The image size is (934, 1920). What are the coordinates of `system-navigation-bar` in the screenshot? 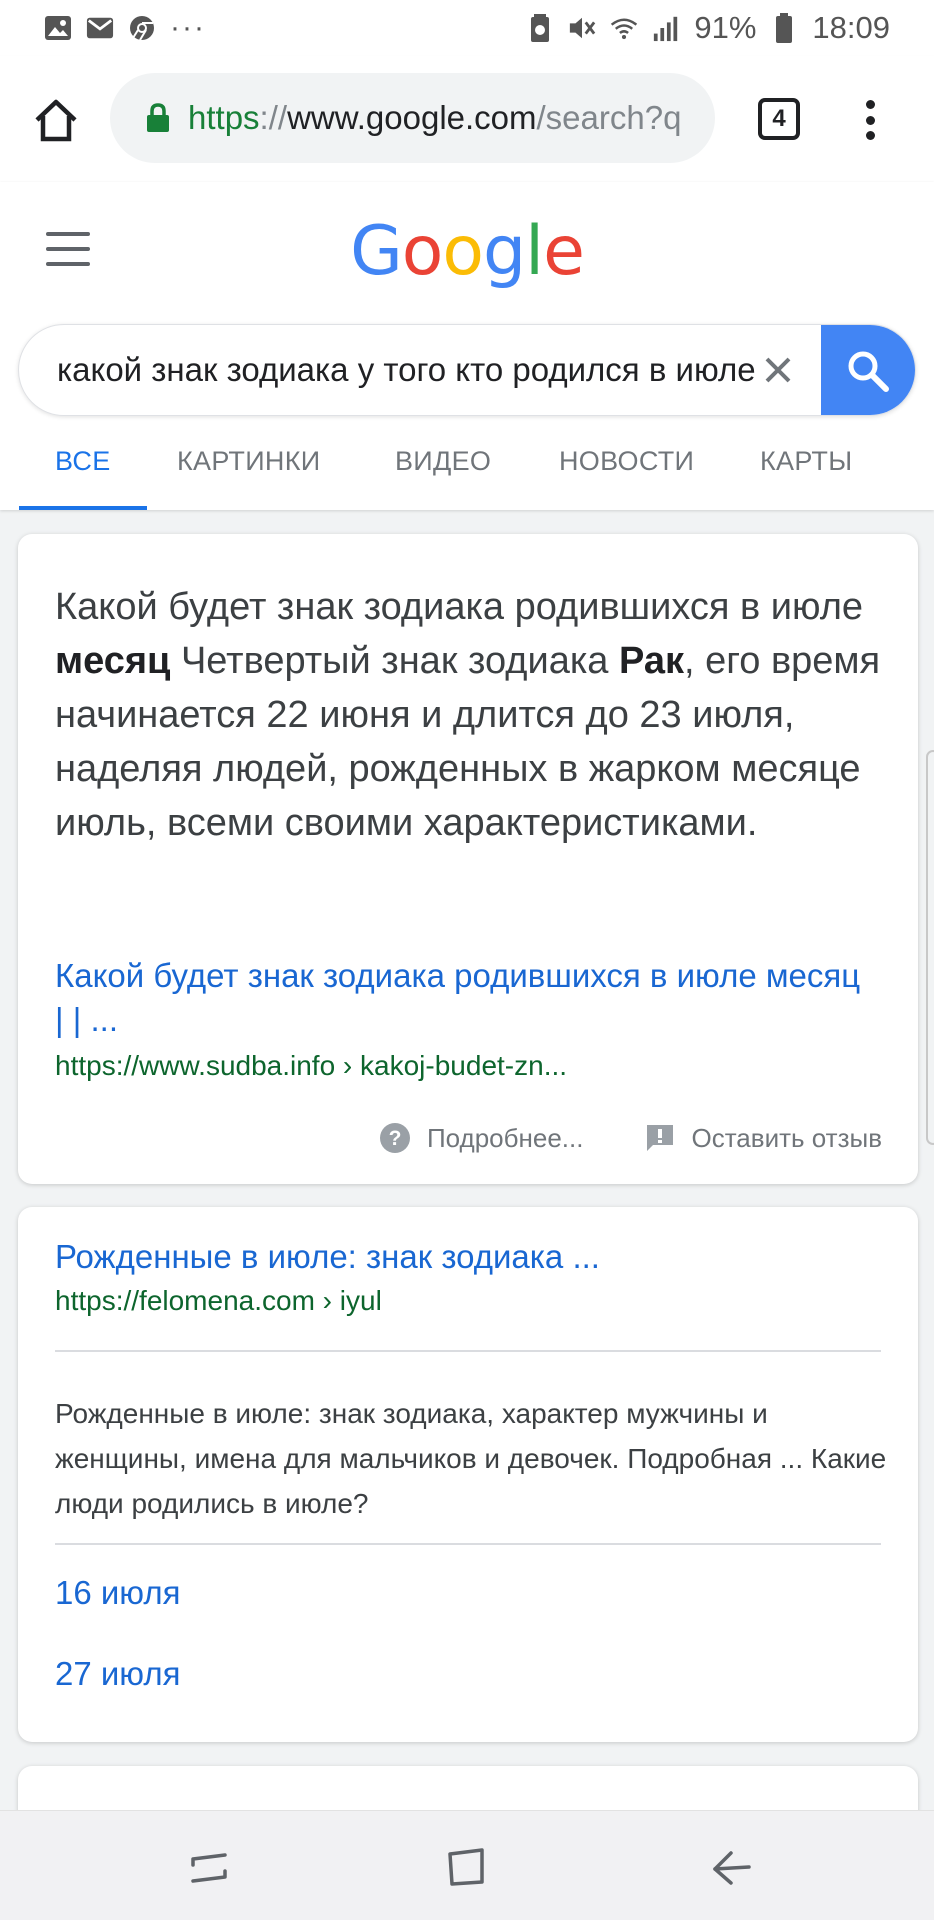 It's located at (467, 1865).